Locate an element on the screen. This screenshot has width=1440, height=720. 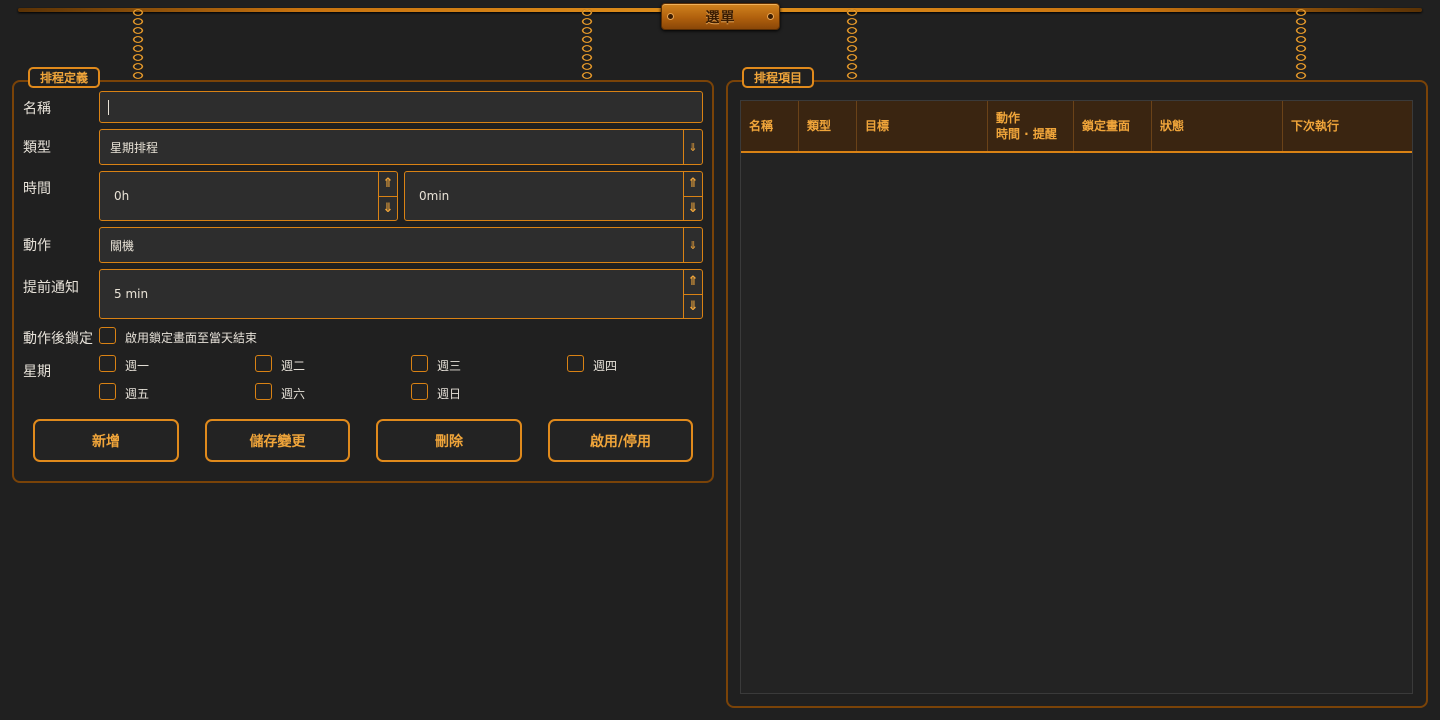
schedule-definition-title: 排程定義 is located at coordinates (64, 77).